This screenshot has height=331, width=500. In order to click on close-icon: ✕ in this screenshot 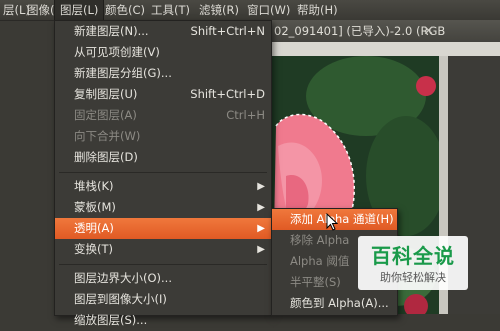, I will do `click(428, 31)`.